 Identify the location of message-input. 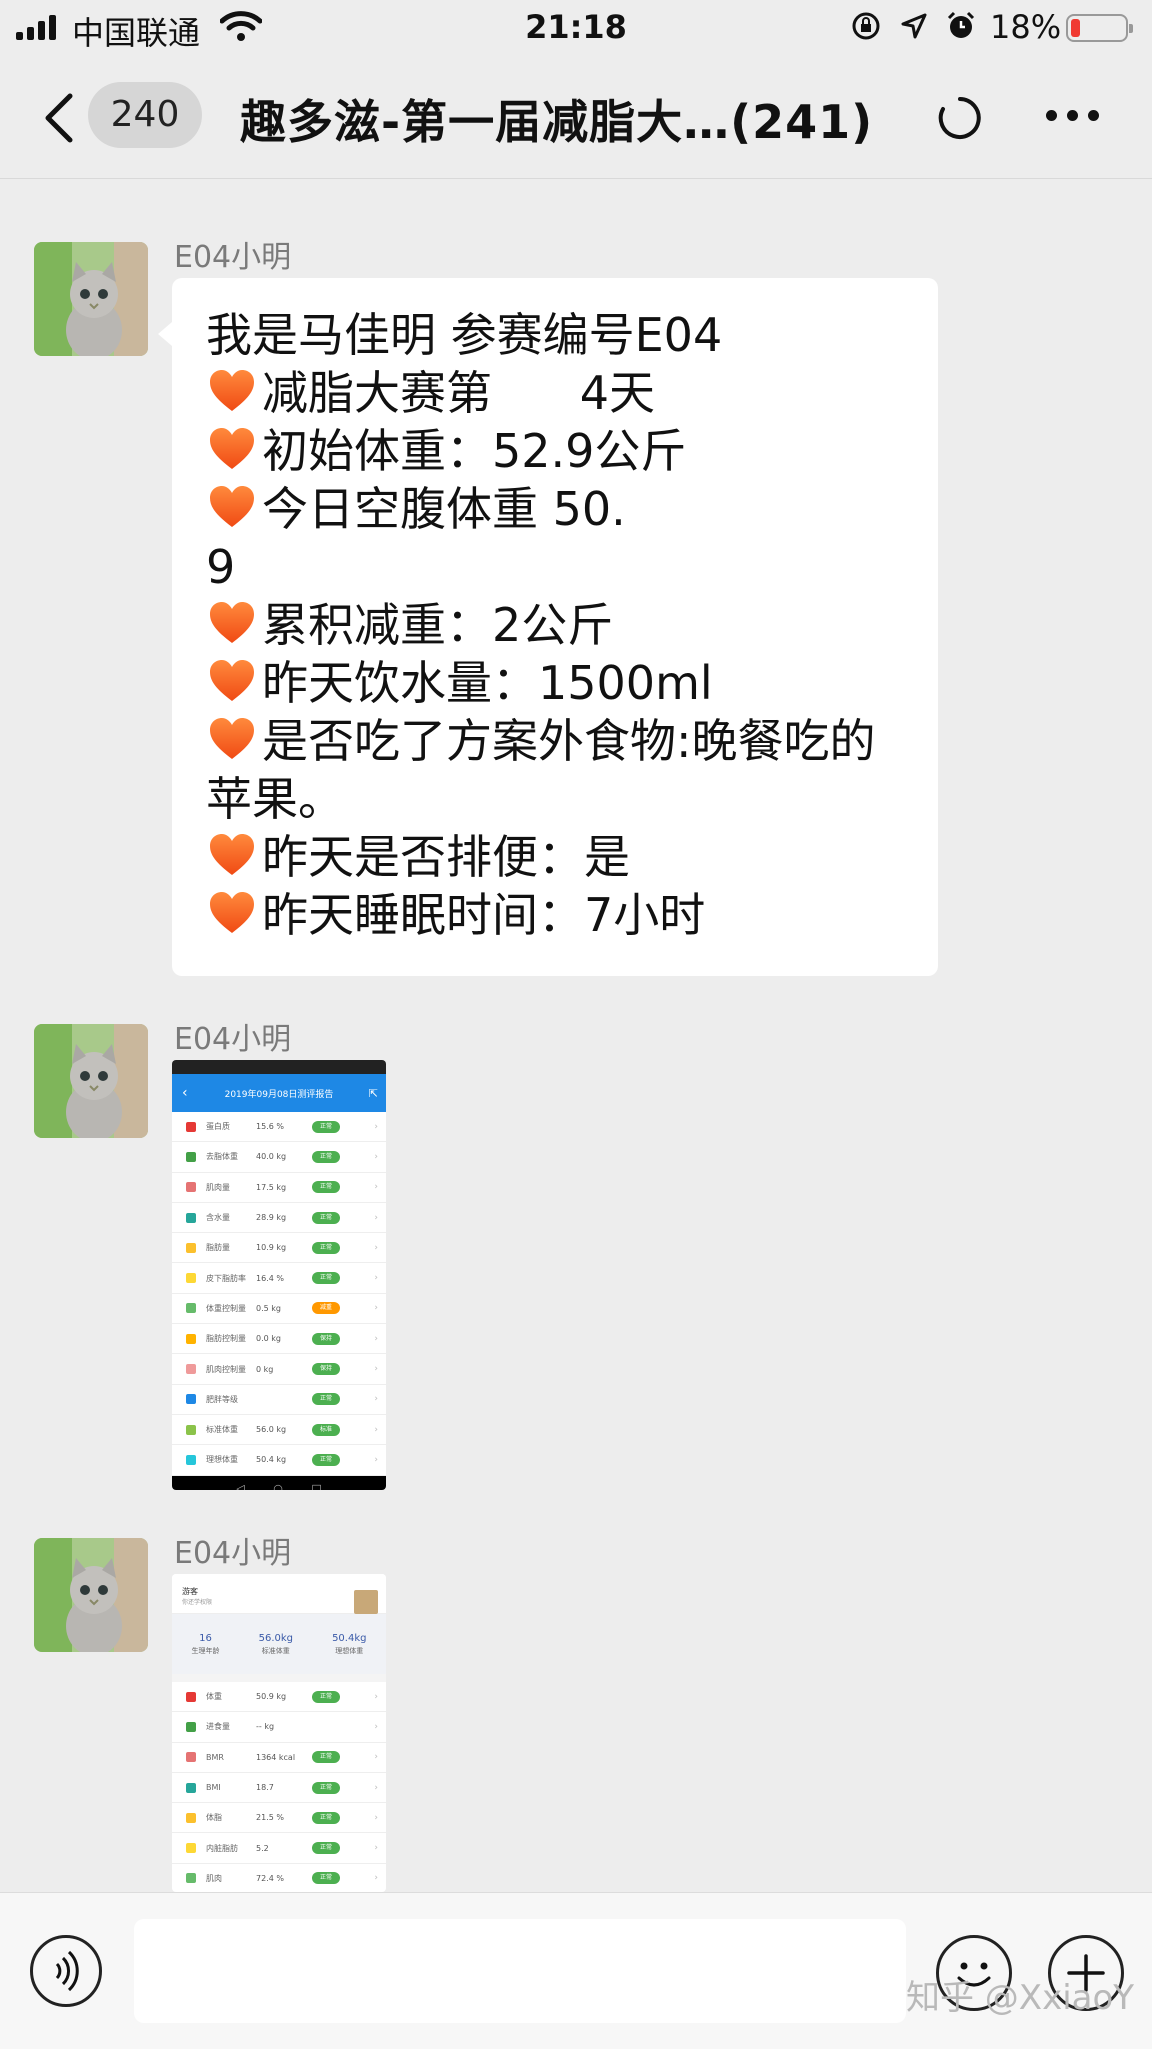
(520, 1971).